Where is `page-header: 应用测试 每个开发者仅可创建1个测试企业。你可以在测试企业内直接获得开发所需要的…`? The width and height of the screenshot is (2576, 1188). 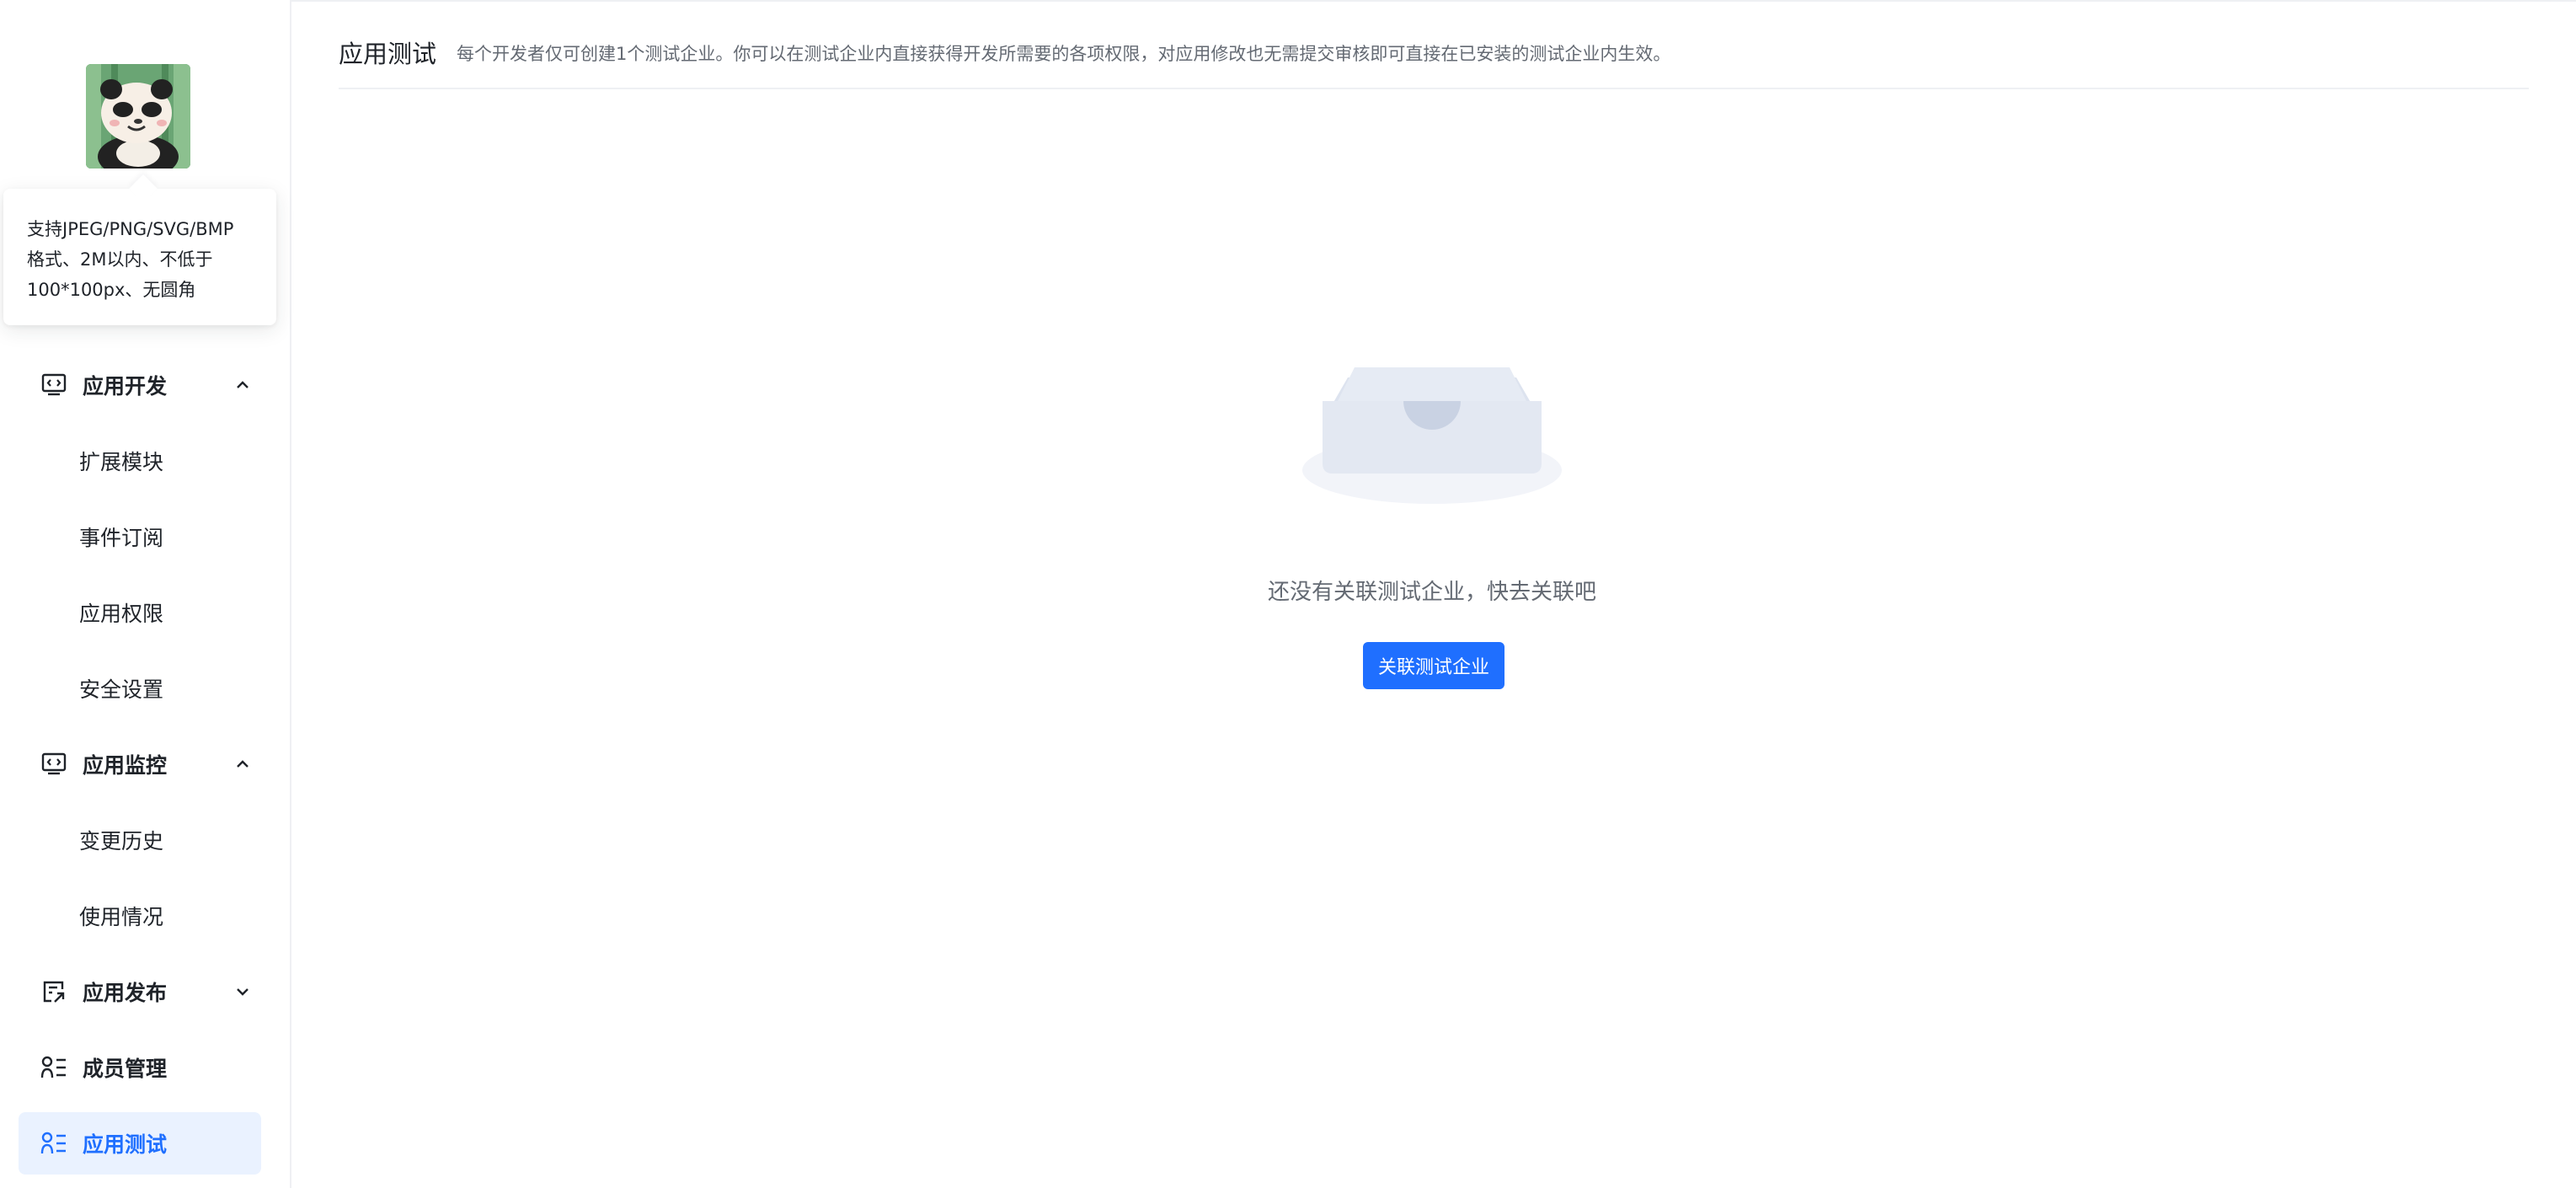 page-header: 应用测试 每个开发者仅可创建1个测试企业。你可以在测试企业内直接获得开发所需要的… is located at coordinates (1434, 63).